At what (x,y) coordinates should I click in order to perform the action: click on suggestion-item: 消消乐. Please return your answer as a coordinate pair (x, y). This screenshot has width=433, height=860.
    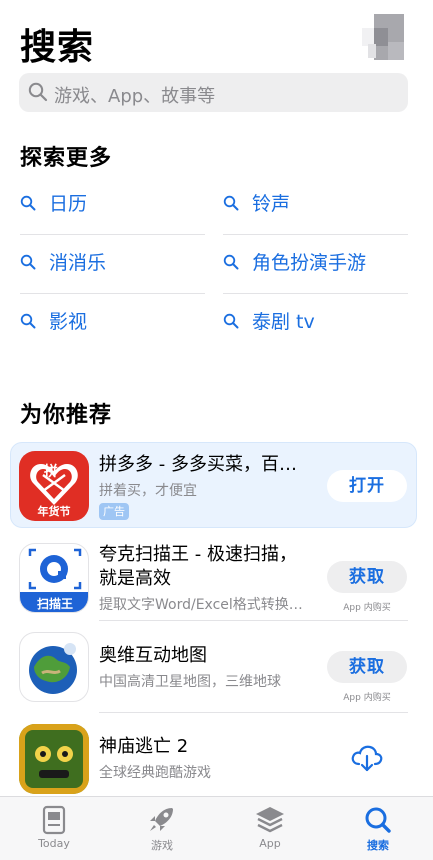
    Looking at the image, I should click on (112, 264).